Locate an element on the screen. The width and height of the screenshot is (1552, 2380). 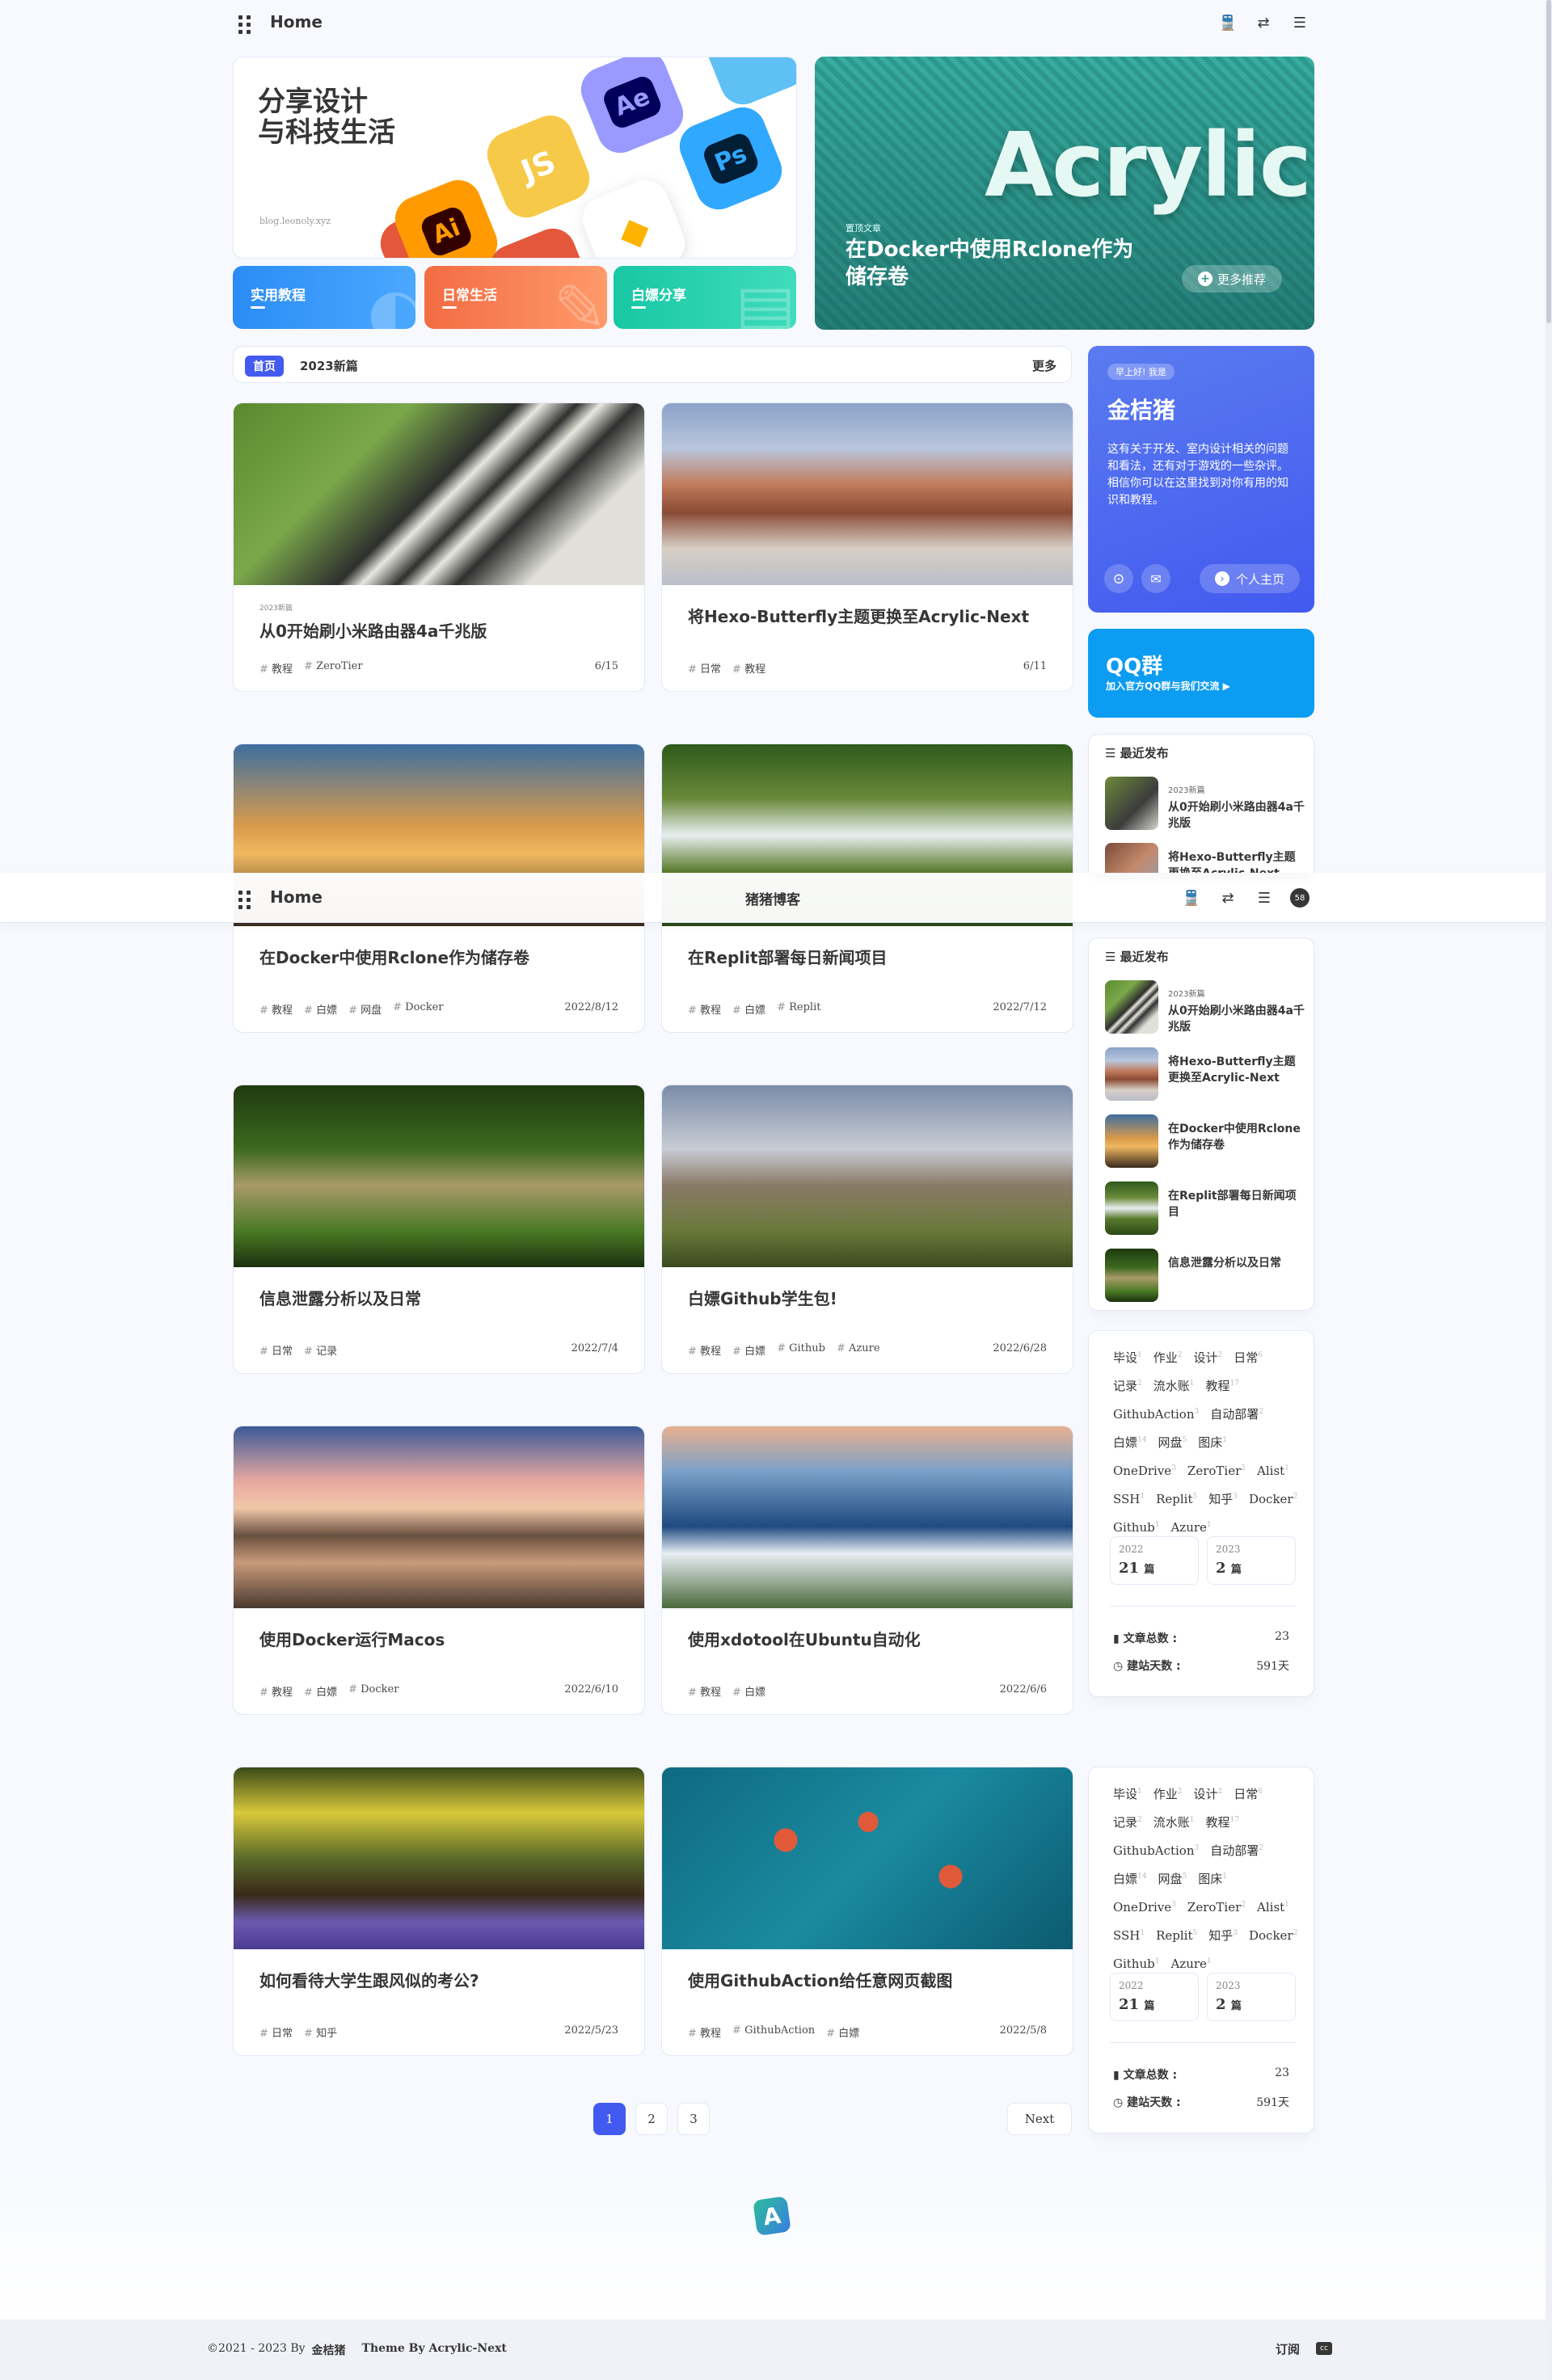
post-card: 信息泄露分析以及日常 日常记录 2022/7/4 is located at coordinates (439, 1229).